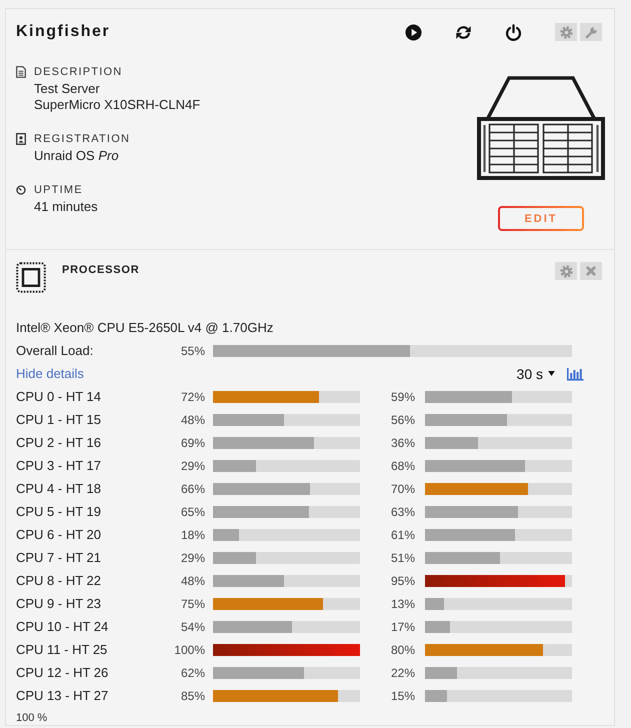 This screenshot has height=728, width=631. Describe the element at coordinates (591, 32) in the screenshot. I see `wrench-icon` at that location.